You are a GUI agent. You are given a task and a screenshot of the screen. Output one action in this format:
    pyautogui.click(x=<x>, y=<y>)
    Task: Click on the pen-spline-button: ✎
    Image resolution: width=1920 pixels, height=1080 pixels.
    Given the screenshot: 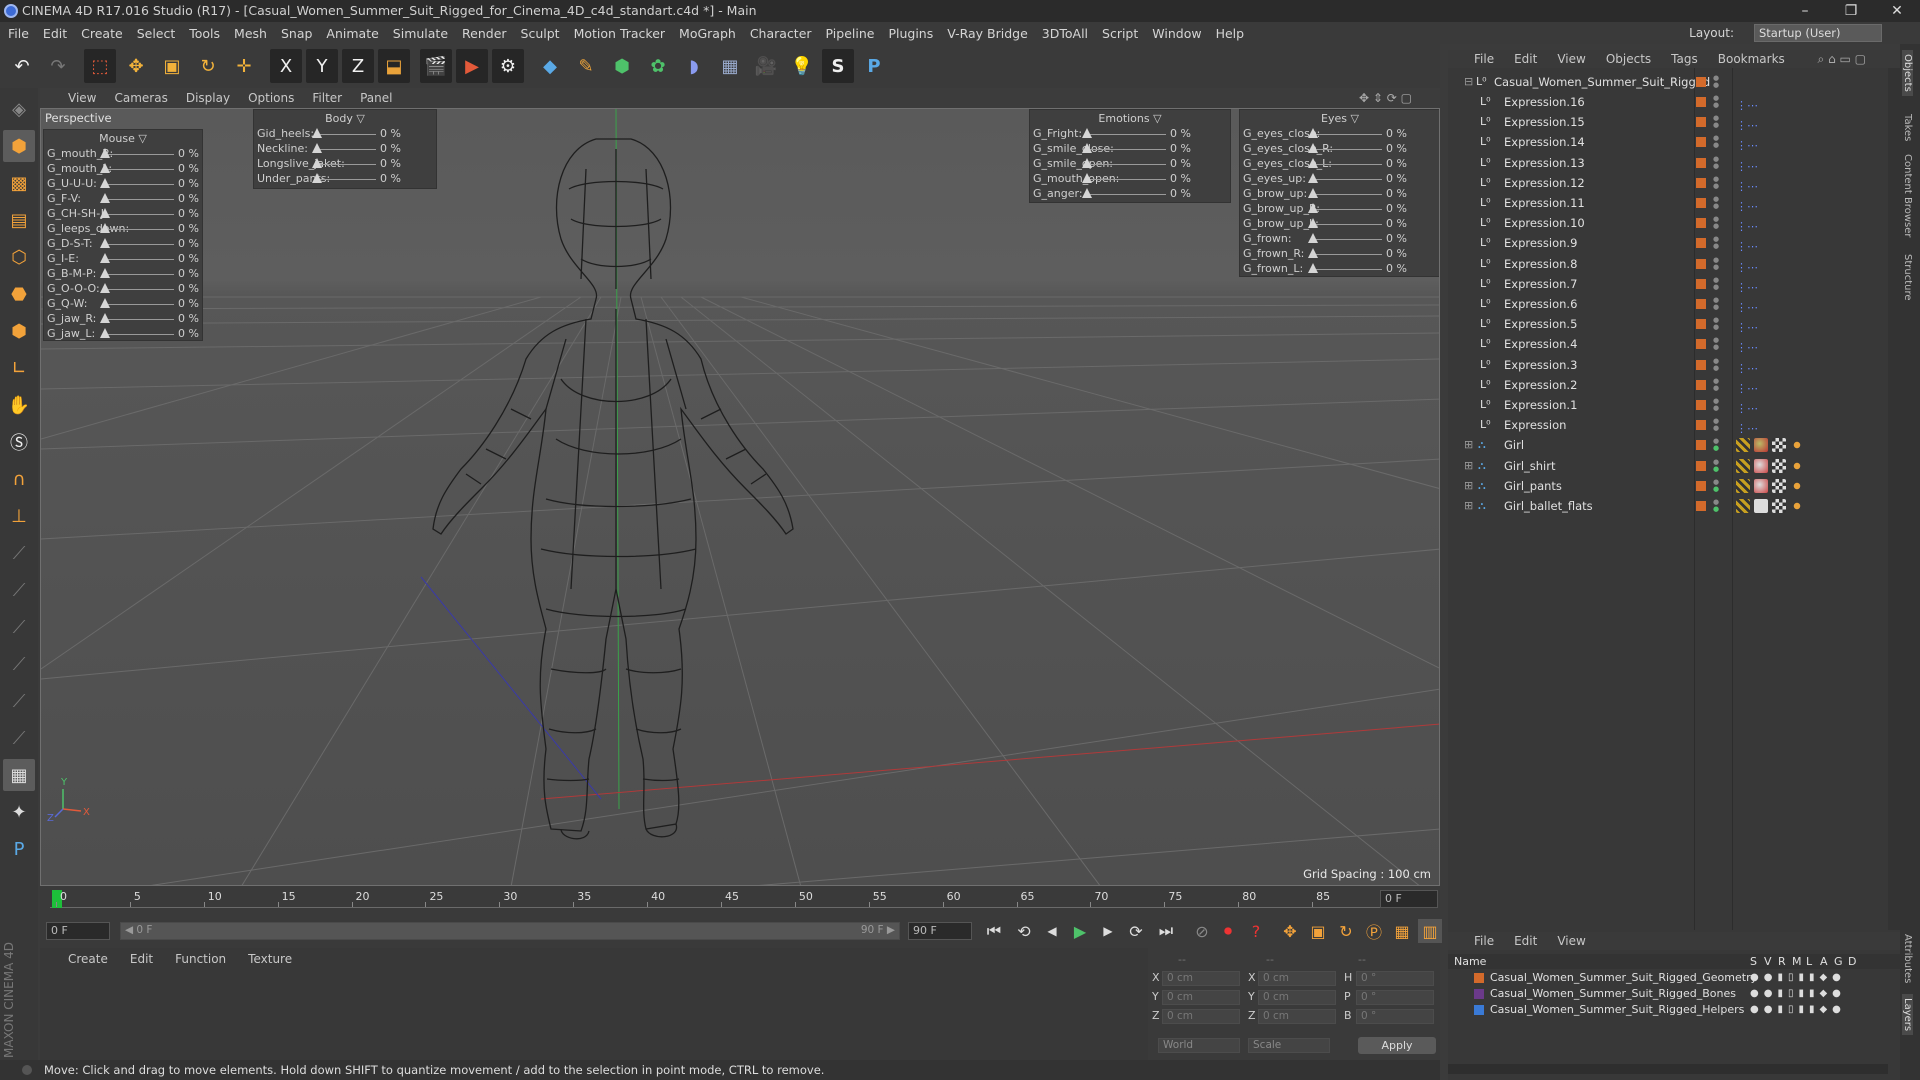 What is the action you would take?
    pyautogui.click(x=586, y=66)
    